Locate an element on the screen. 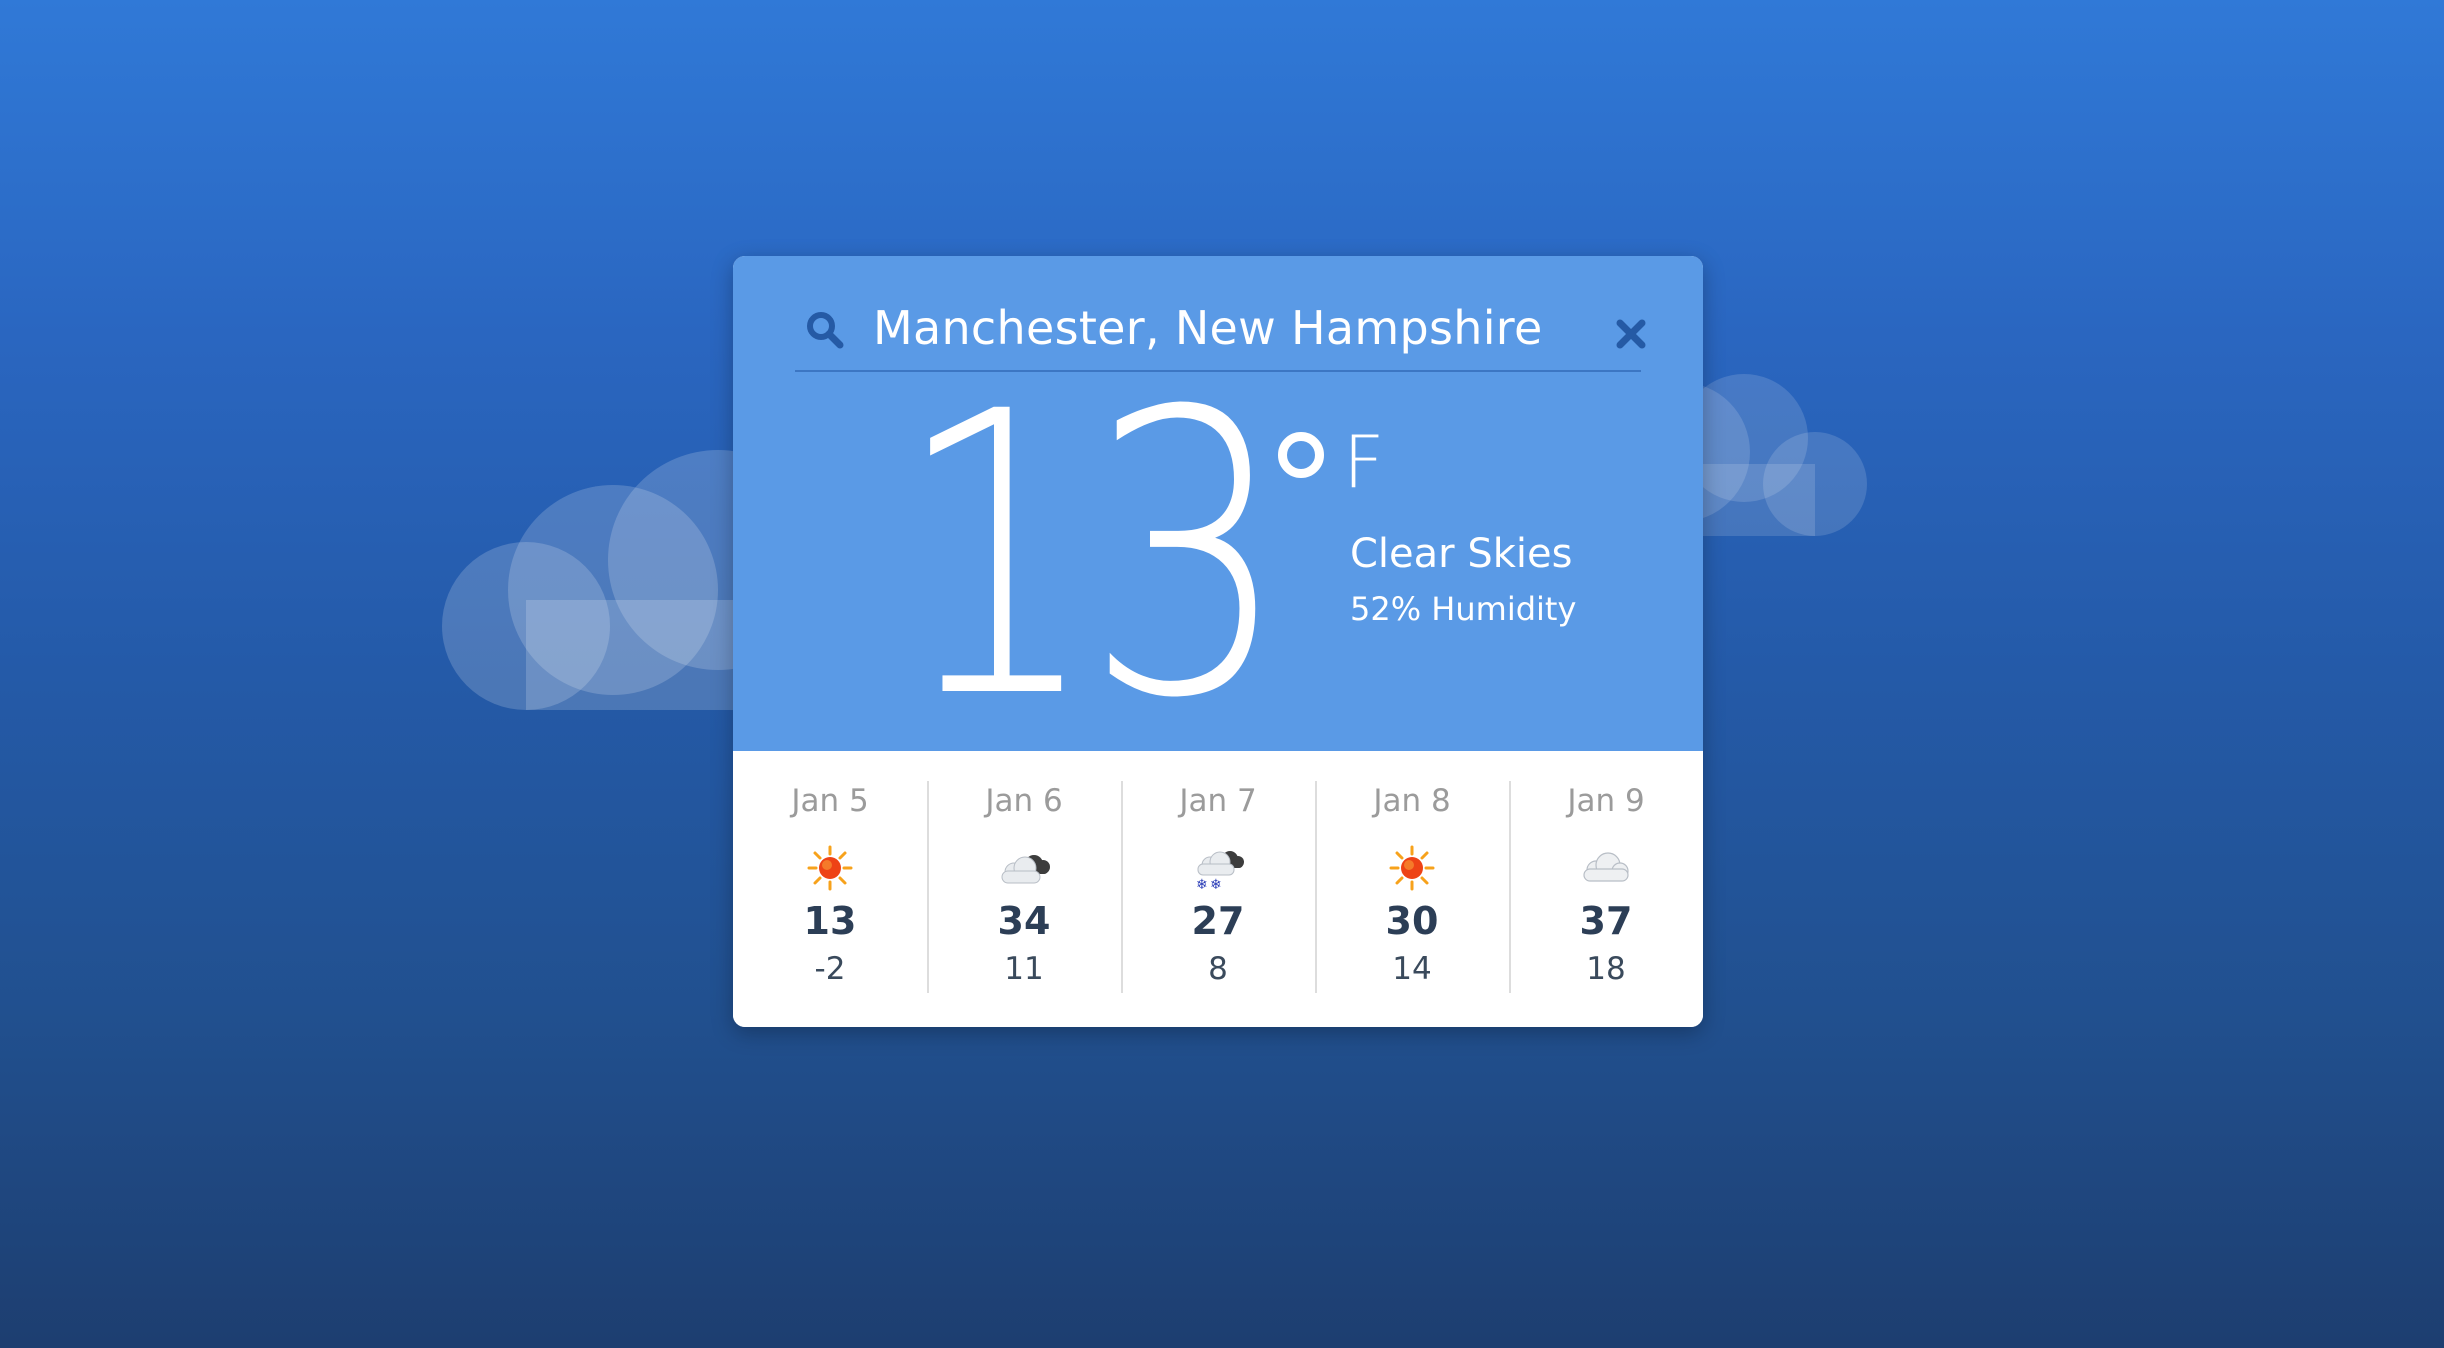 The width and height of the screenshot is (2444, 1348). forecast-high: 34 is located at coordinates (1024, 921).